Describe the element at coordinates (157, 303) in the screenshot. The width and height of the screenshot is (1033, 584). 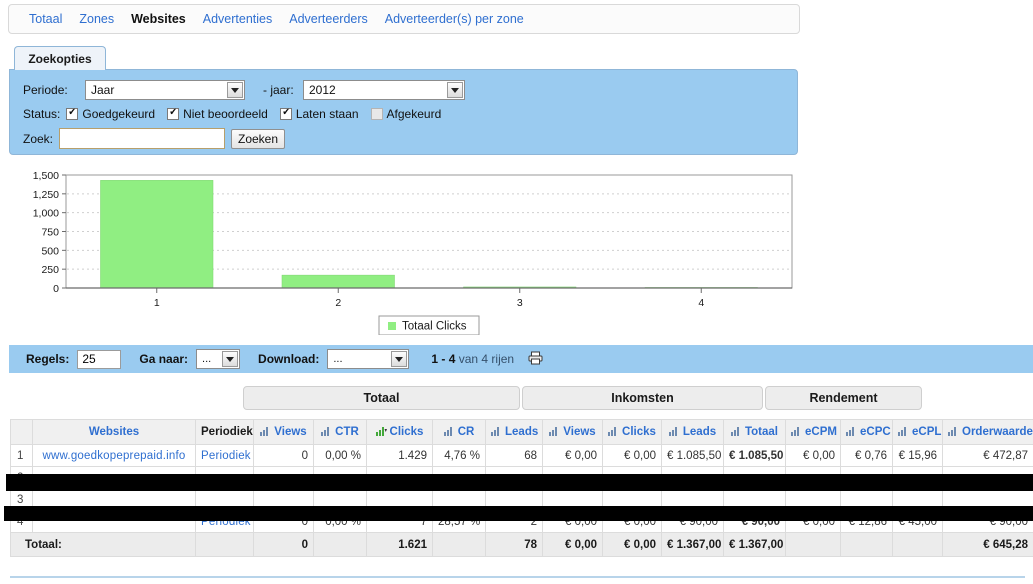
I see `x-axis-tick-label: 1` at that location.